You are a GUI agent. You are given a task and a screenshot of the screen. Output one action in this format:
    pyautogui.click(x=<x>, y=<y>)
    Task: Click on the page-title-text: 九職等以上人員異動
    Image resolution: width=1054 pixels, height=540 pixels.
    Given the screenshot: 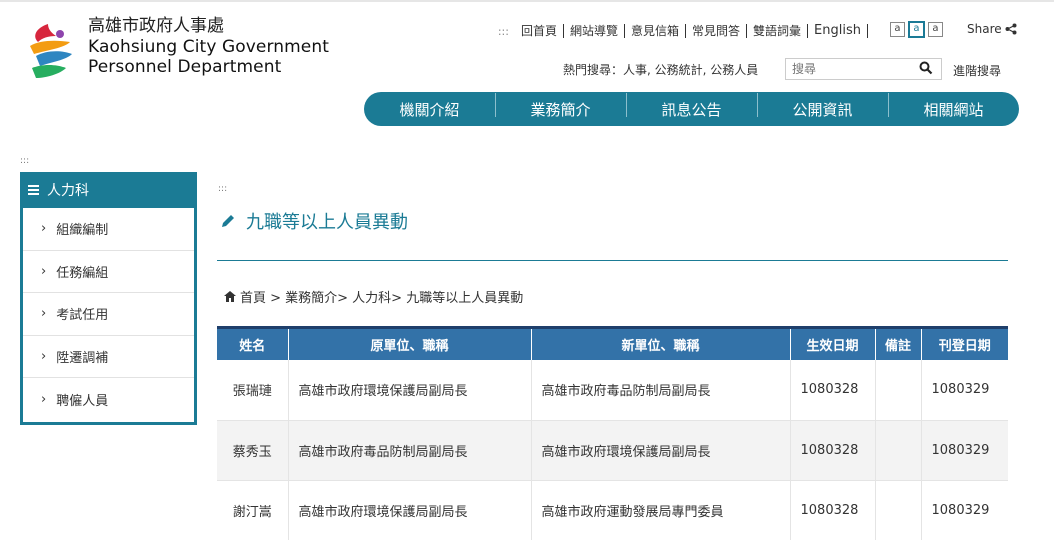 What is the action you would take?
    pyautogui.click(x=327, y=222)
    